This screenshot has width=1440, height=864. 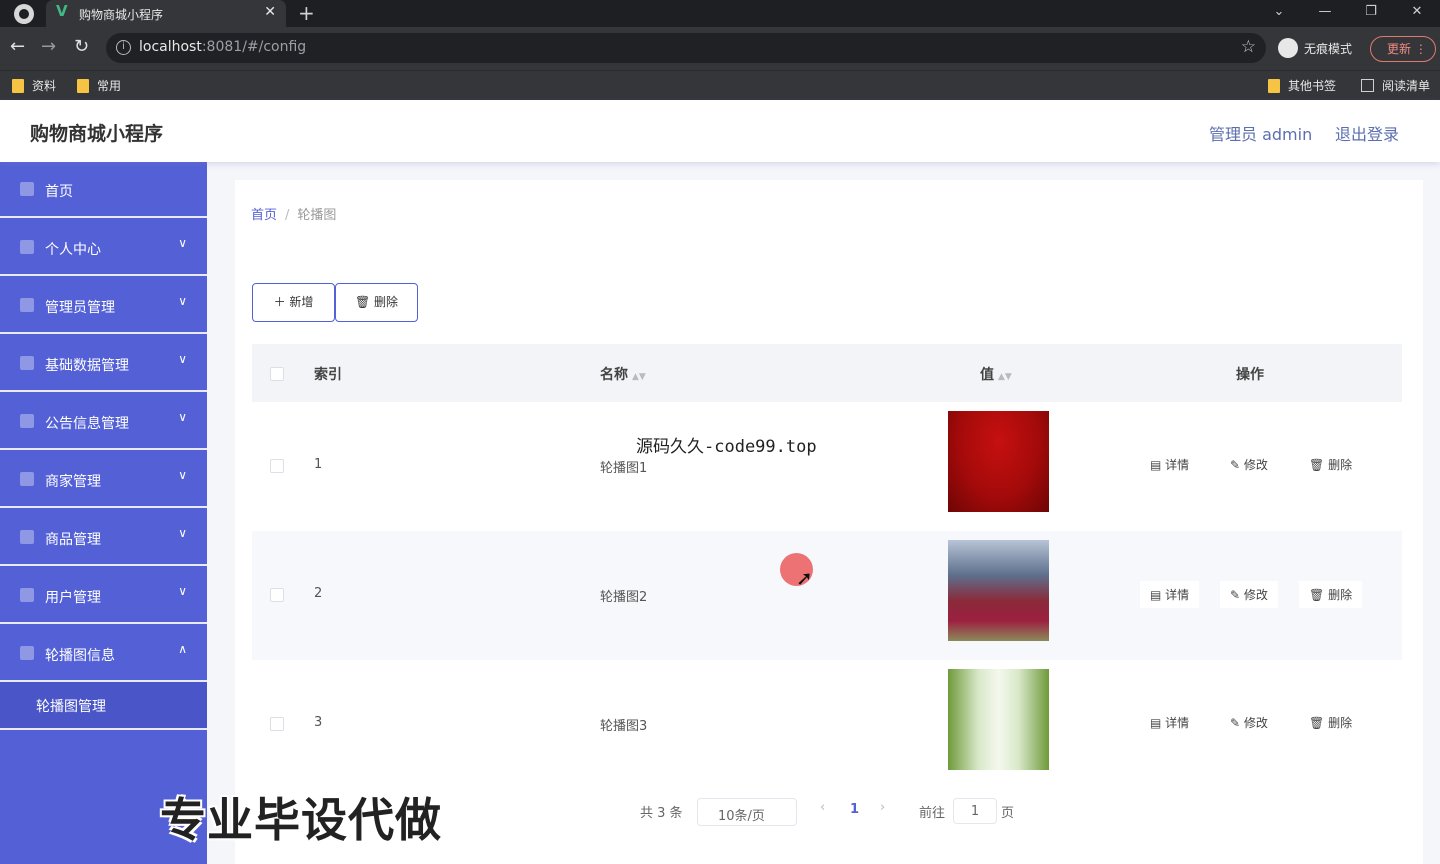 What do you see at coordinates (73, 540) in the screenshot?
I see `sidebar-item-label: 商品管理` at bounding box center [73, 540].